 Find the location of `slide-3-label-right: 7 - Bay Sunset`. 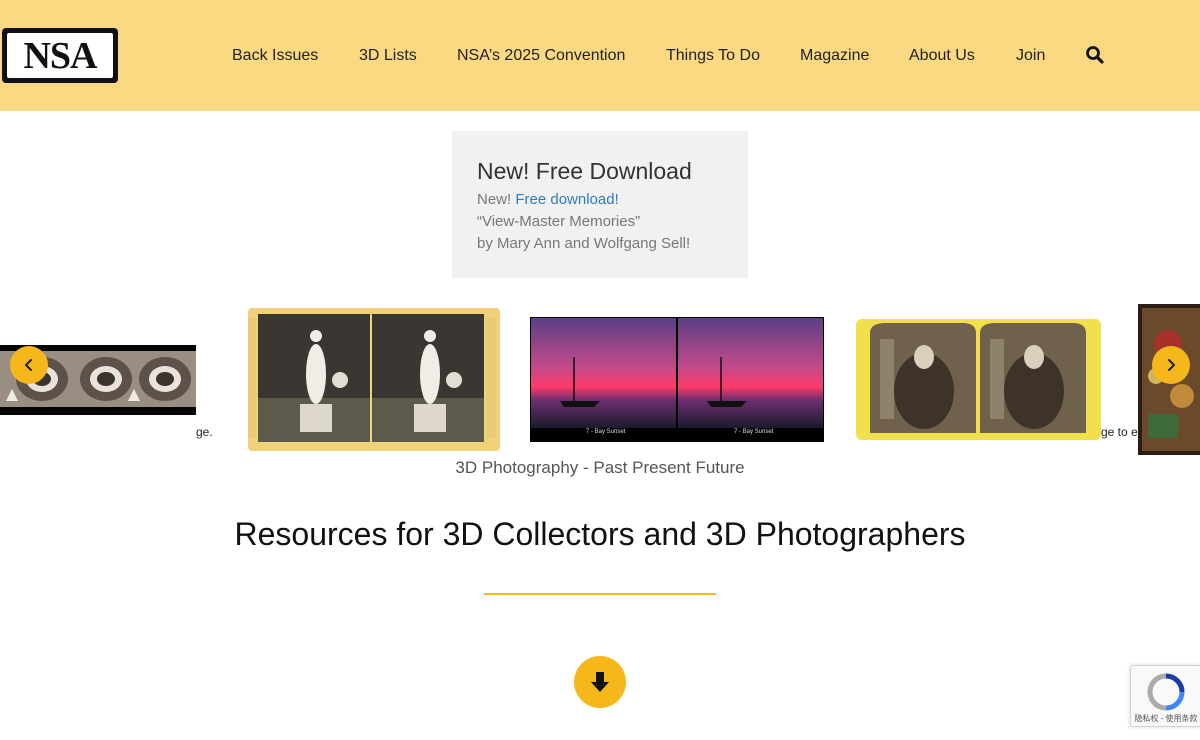

slide-3-label-right: 7 - Bay Sunset is located at coordinates (754, 432).